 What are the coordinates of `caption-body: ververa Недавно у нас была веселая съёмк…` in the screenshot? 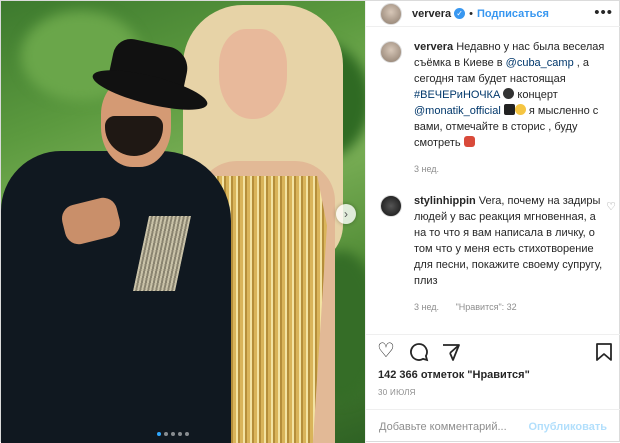 It's located at (515, 108).